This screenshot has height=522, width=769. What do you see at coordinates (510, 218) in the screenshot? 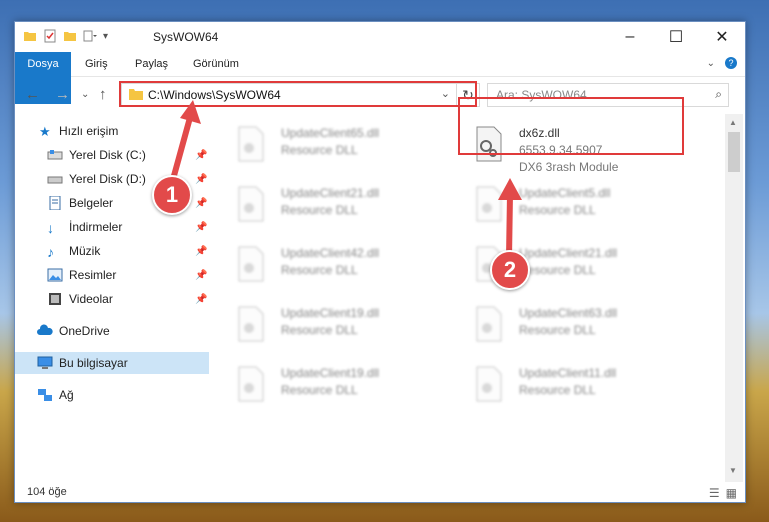
I see `arrow-2-icon` at bounding box center [510, 218].